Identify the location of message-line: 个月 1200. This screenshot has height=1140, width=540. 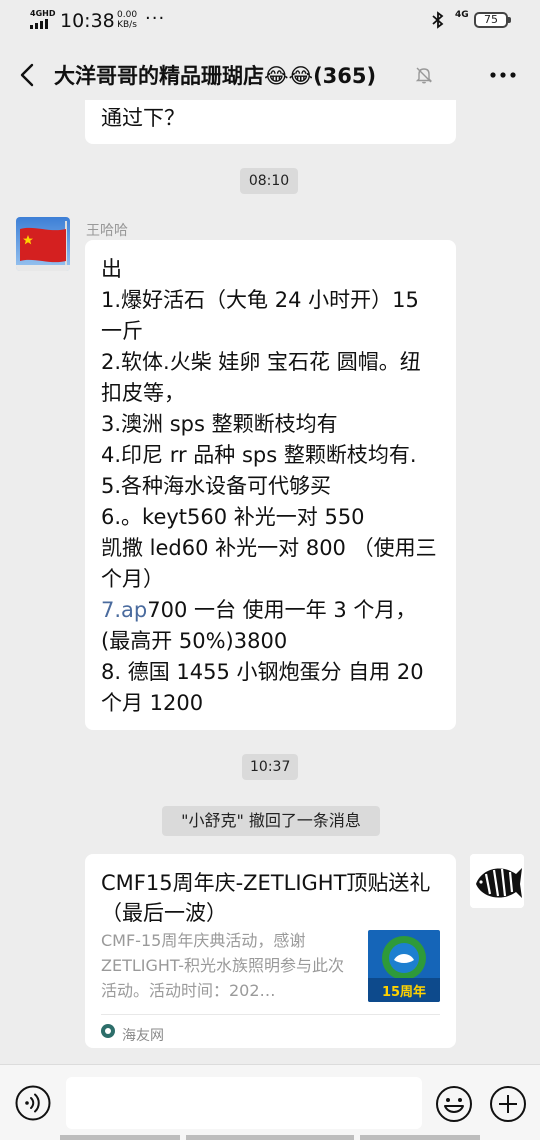
(152, 703).